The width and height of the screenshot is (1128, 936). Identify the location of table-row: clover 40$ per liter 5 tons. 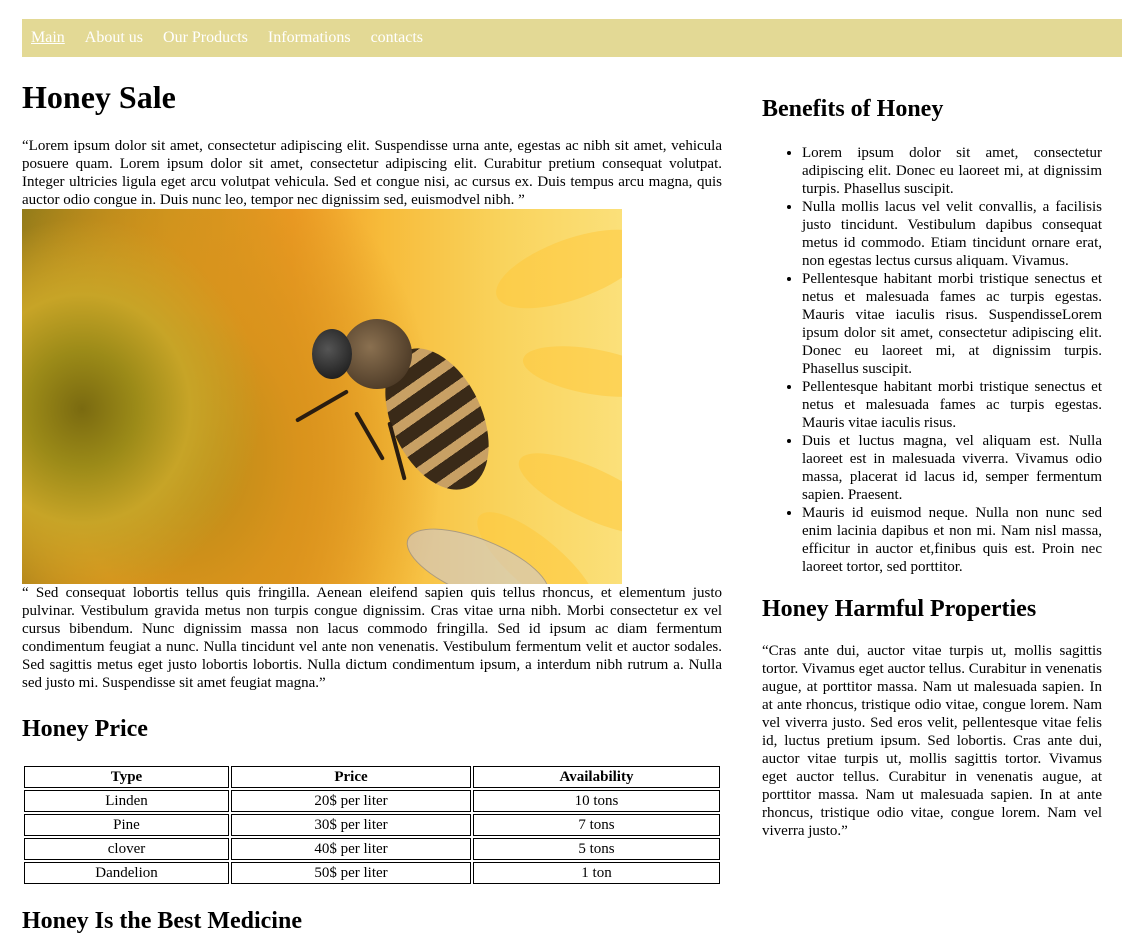
(372, 849).